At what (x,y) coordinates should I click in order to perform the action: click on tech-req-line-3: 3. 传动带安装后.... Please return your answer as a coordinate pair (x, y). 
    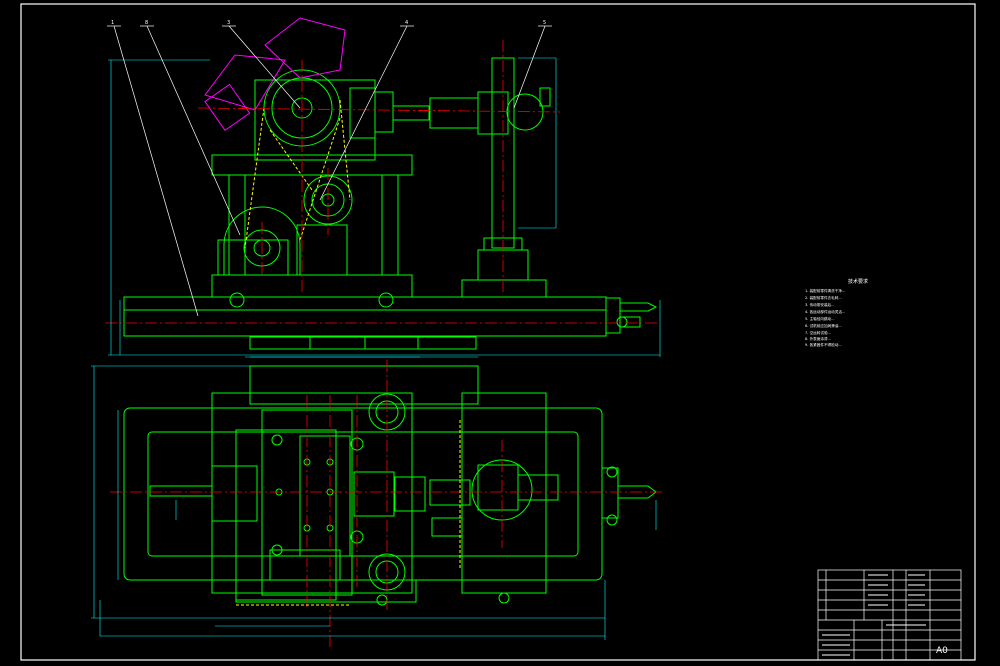
    Looking at the image, I should click on (820, 304).